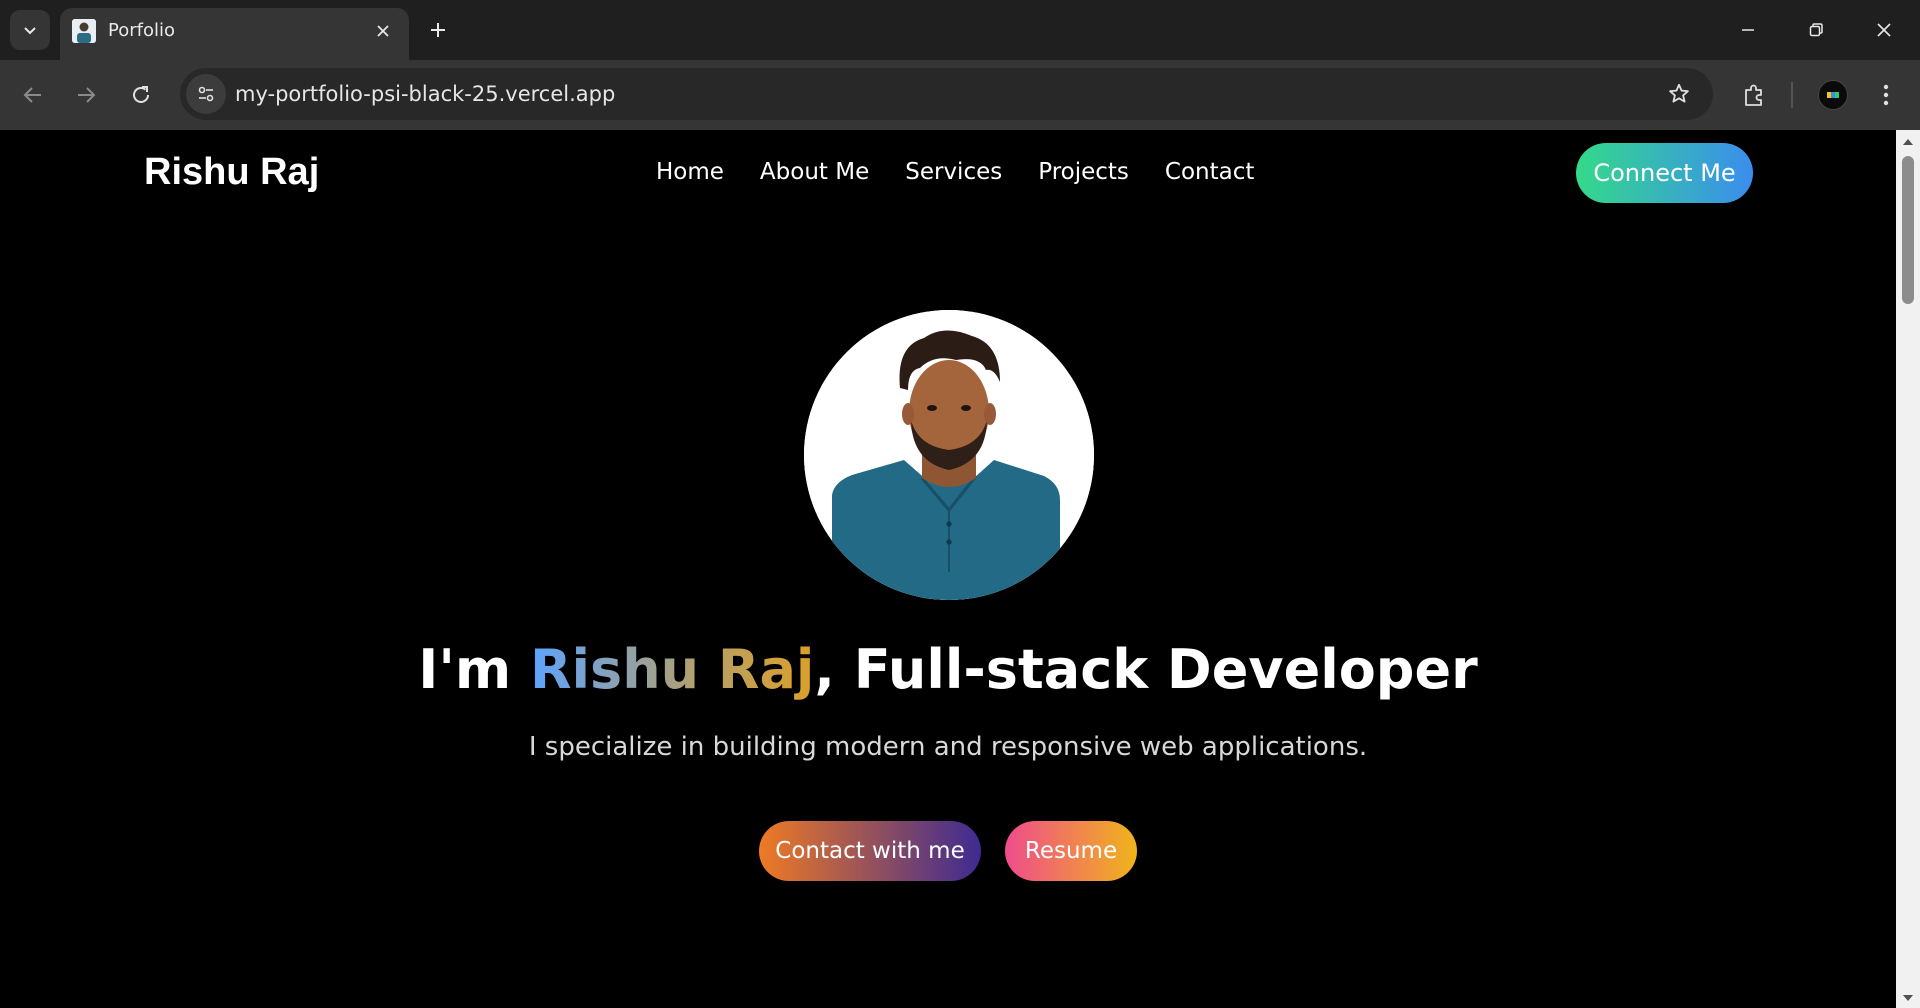  What do you see at coordinates (1908, 569) in the screenshot?
I see `page-scrollbar` at bounding box center [1908, 569].